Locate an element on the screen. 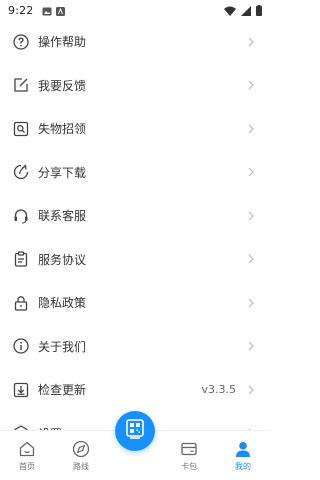 This screenshot has width=320, height=480. image-notification-icon is located at coordinates (47, 10).